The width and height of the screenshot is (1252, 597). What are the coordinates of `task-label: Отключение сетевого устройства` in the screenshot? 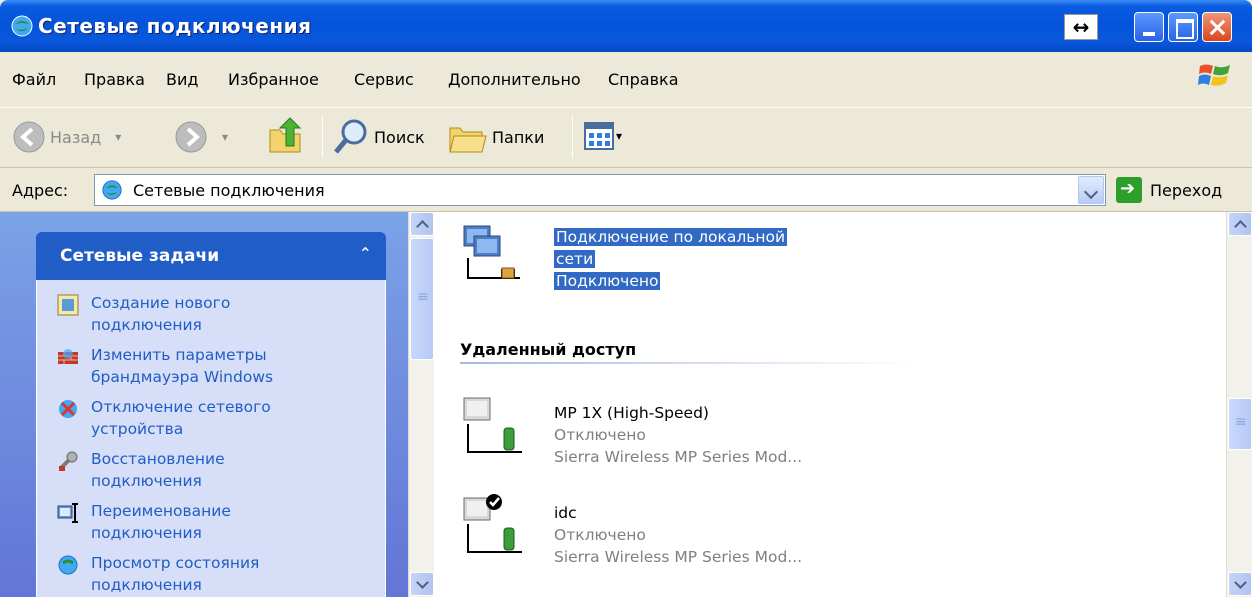 It's located at (181, 418).